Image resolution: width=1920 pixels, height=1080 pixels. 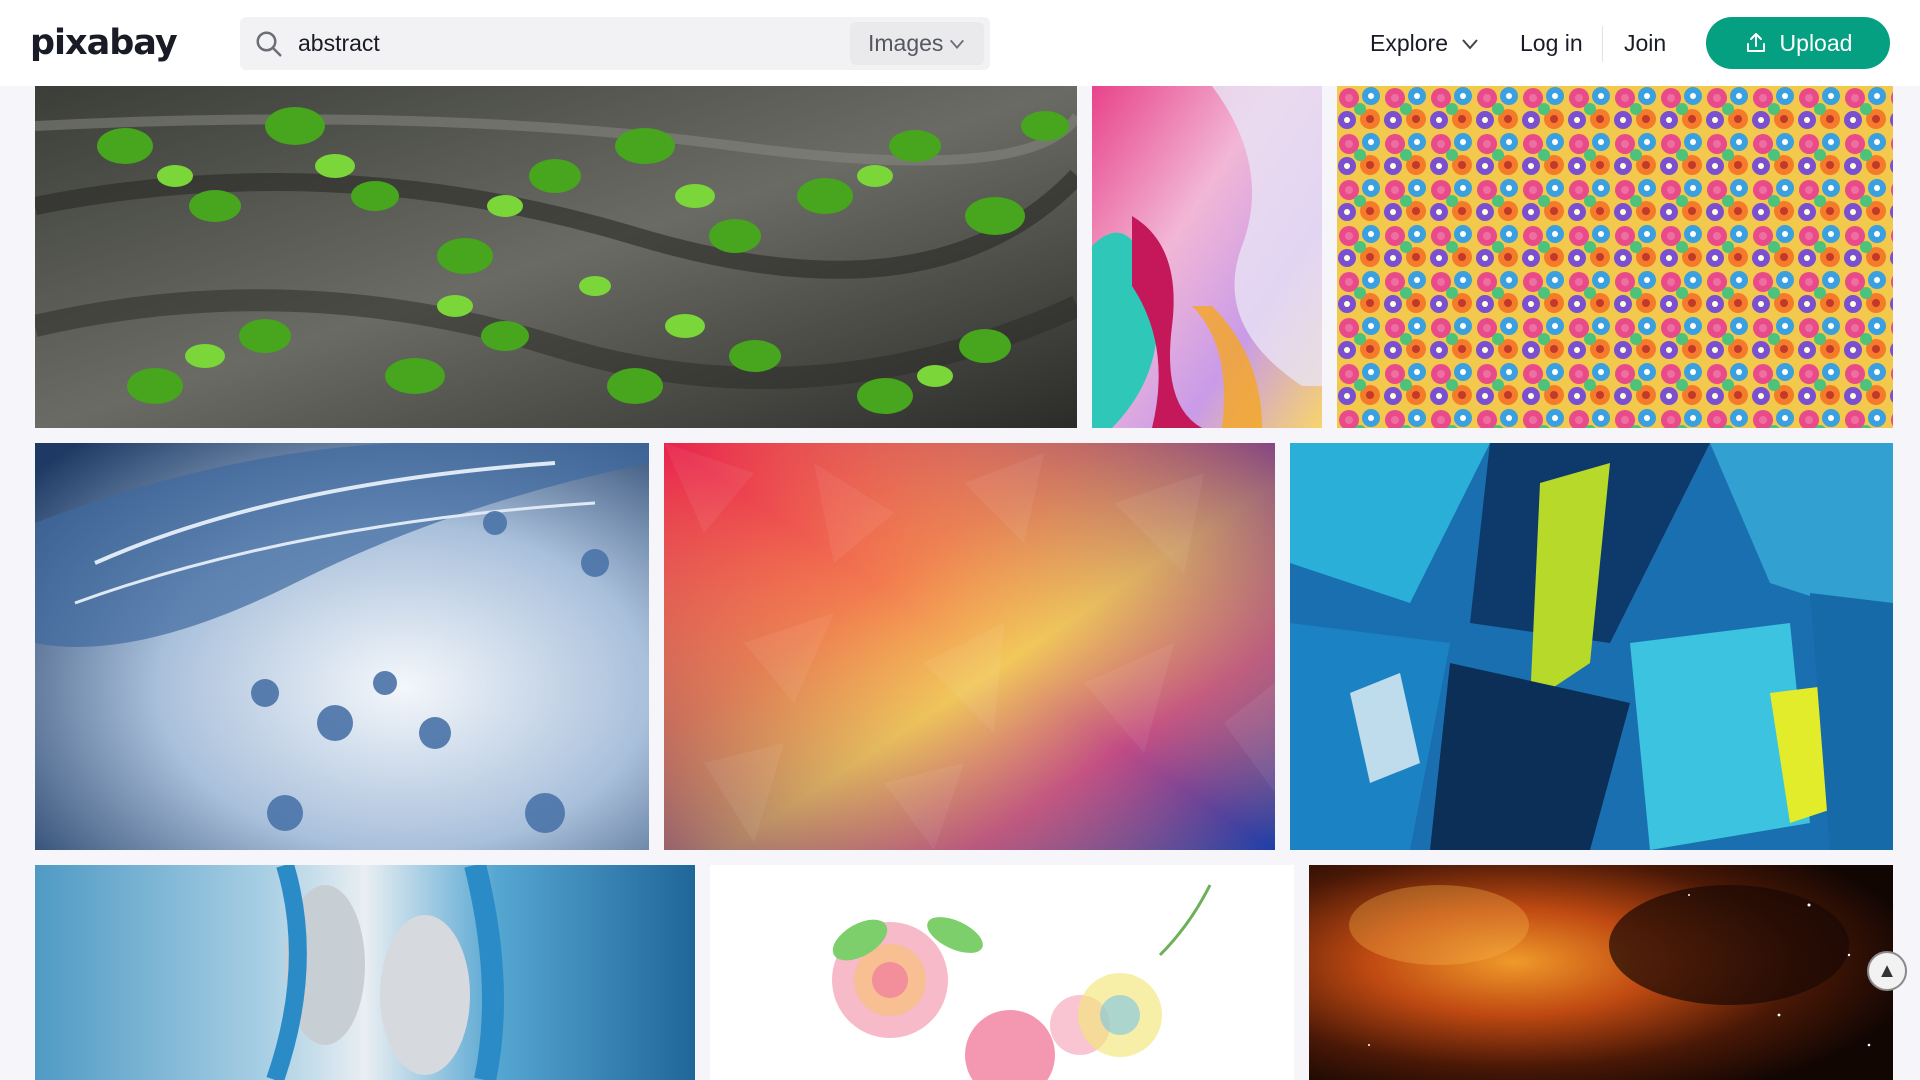 I want to click on water-splash-image, so click(x=342, y=646).